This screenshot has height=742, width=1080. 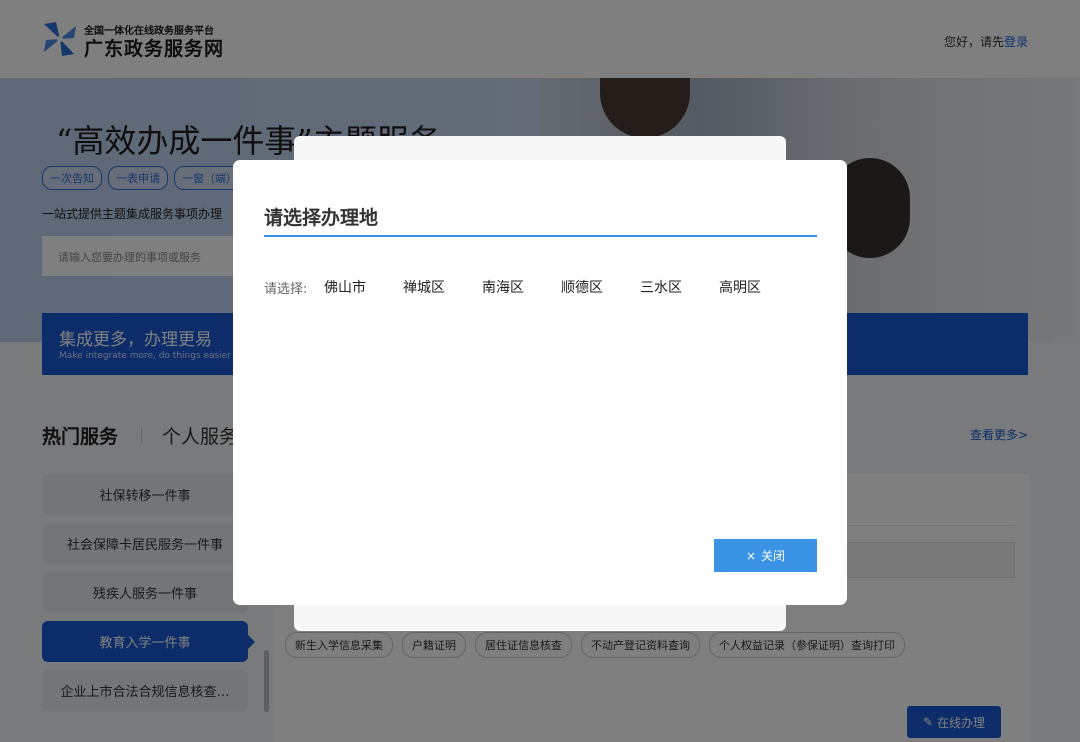 I want to click on modal-title-underline, so click(x=540, y=236).